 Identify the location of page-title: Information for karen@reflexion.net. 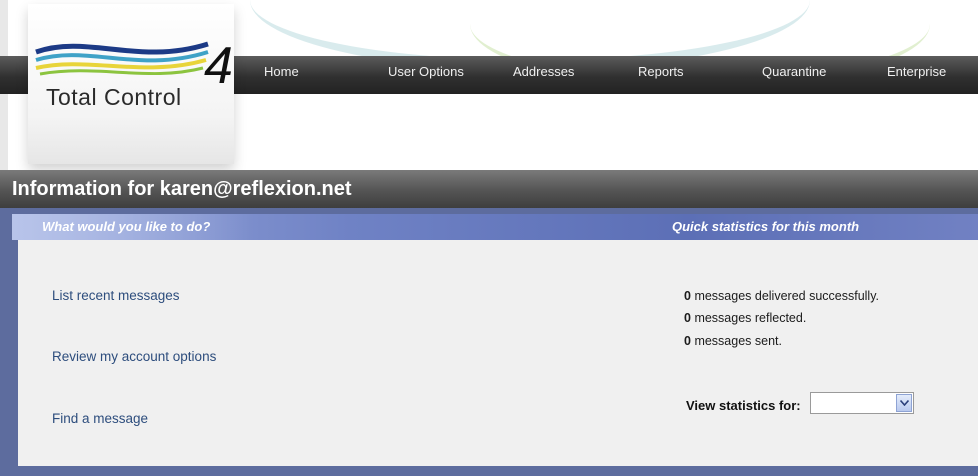
(182, 189).